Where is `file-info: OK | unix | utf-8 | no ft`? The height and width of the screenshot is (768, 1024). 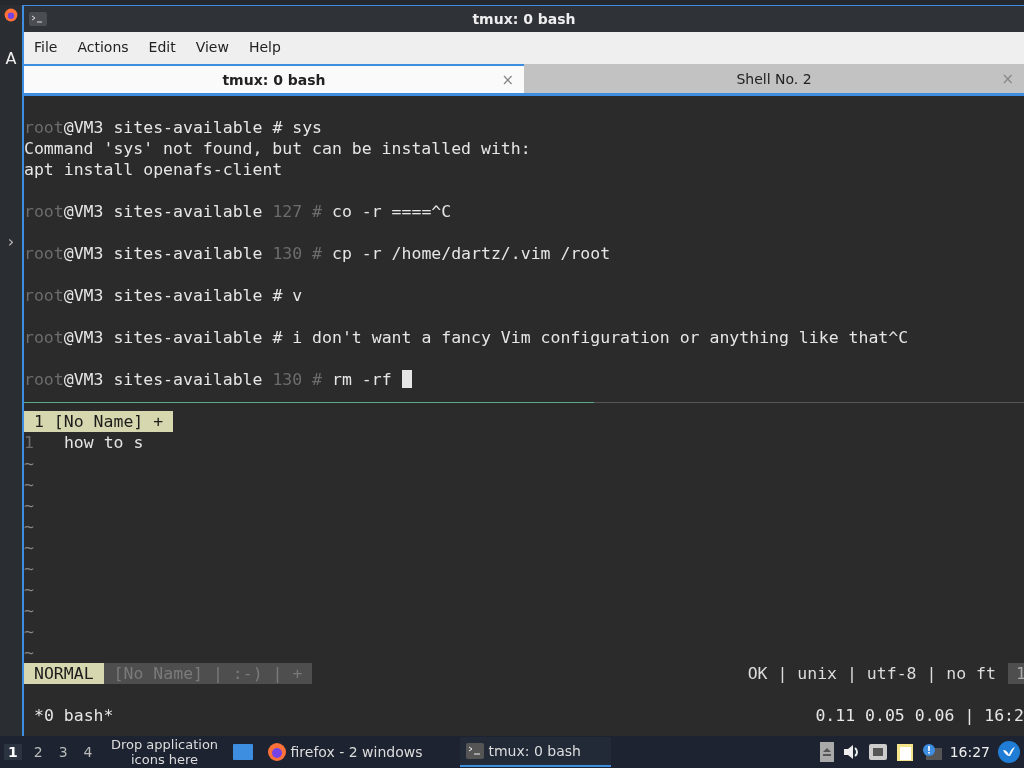
file-info: OK | unix | utf-8 | no ft is located at coordinates (872, 673).